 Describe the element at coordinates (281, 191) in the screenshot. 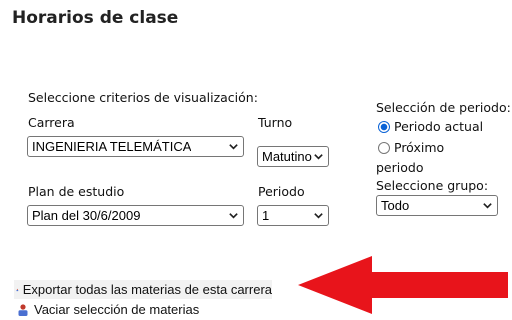

I see `periodo-label: Periodo` at that location.